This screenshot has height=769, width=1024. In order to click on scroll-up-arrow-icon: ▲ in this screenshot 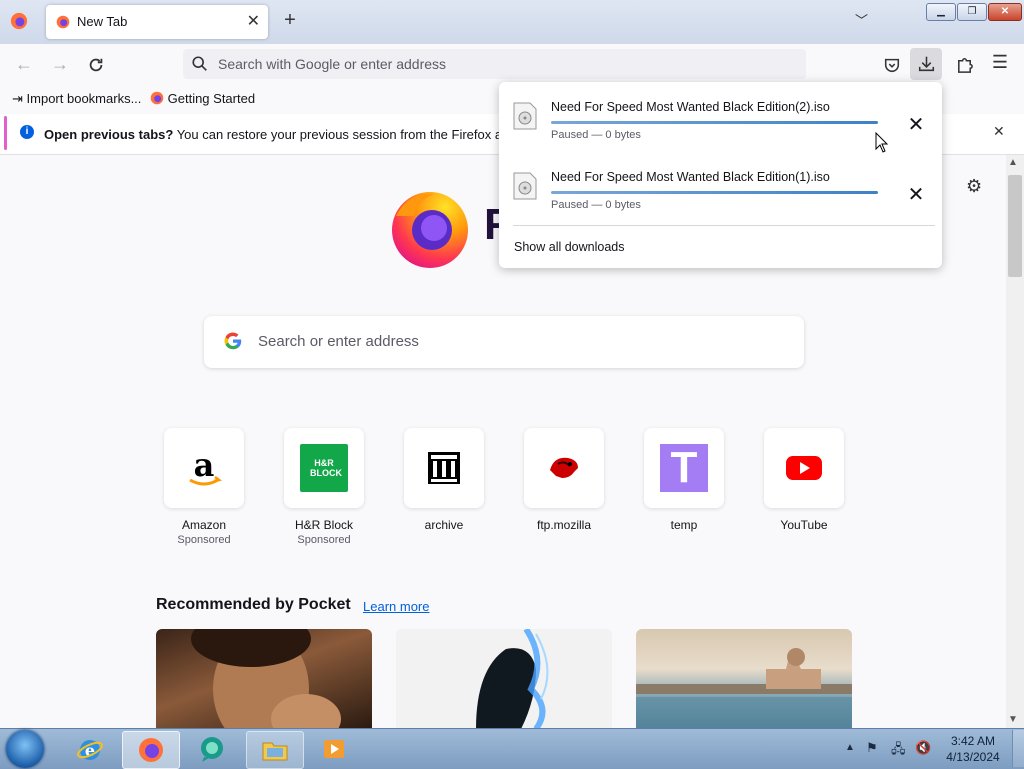, I will do `click(1013, 162)`.